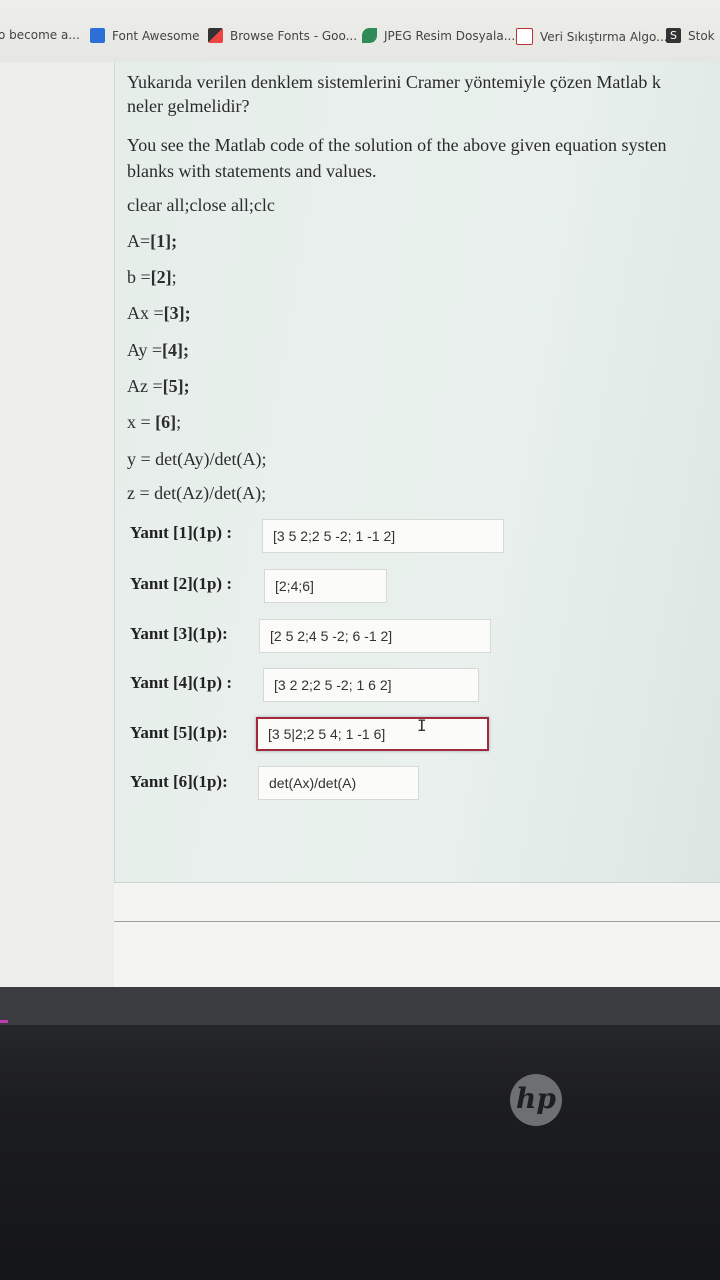 The width and height of the screenshot is (720, 1280). I want to click on answer-input-3: [2 5 2;4 5 -2; 6 -1 2], so click(375, 636).